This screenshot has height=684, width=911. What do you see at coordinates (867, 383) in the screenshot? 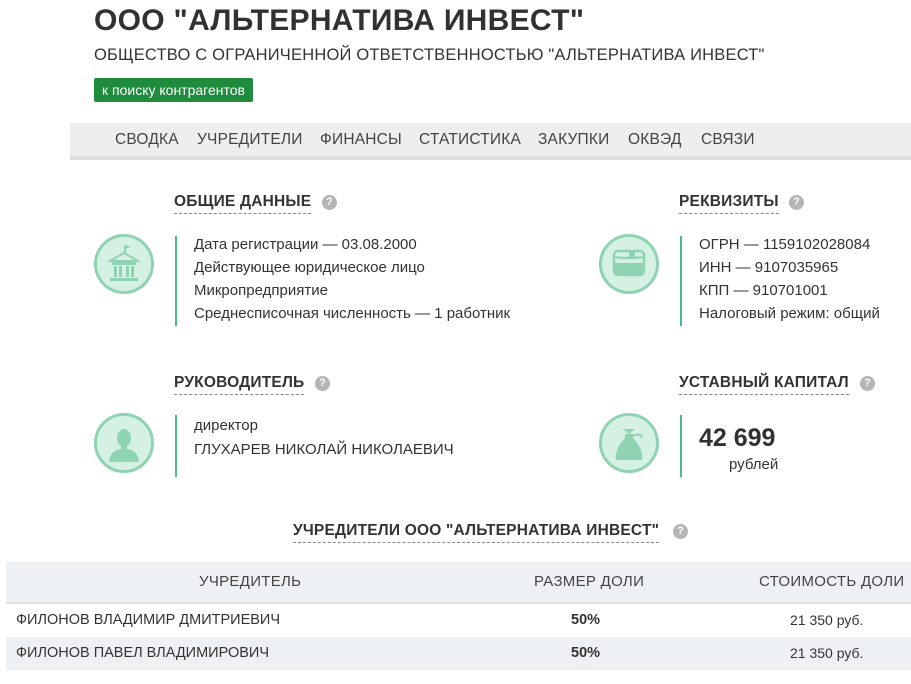
I see `capital-help-icon: ?` at bounding box center [867, 383].